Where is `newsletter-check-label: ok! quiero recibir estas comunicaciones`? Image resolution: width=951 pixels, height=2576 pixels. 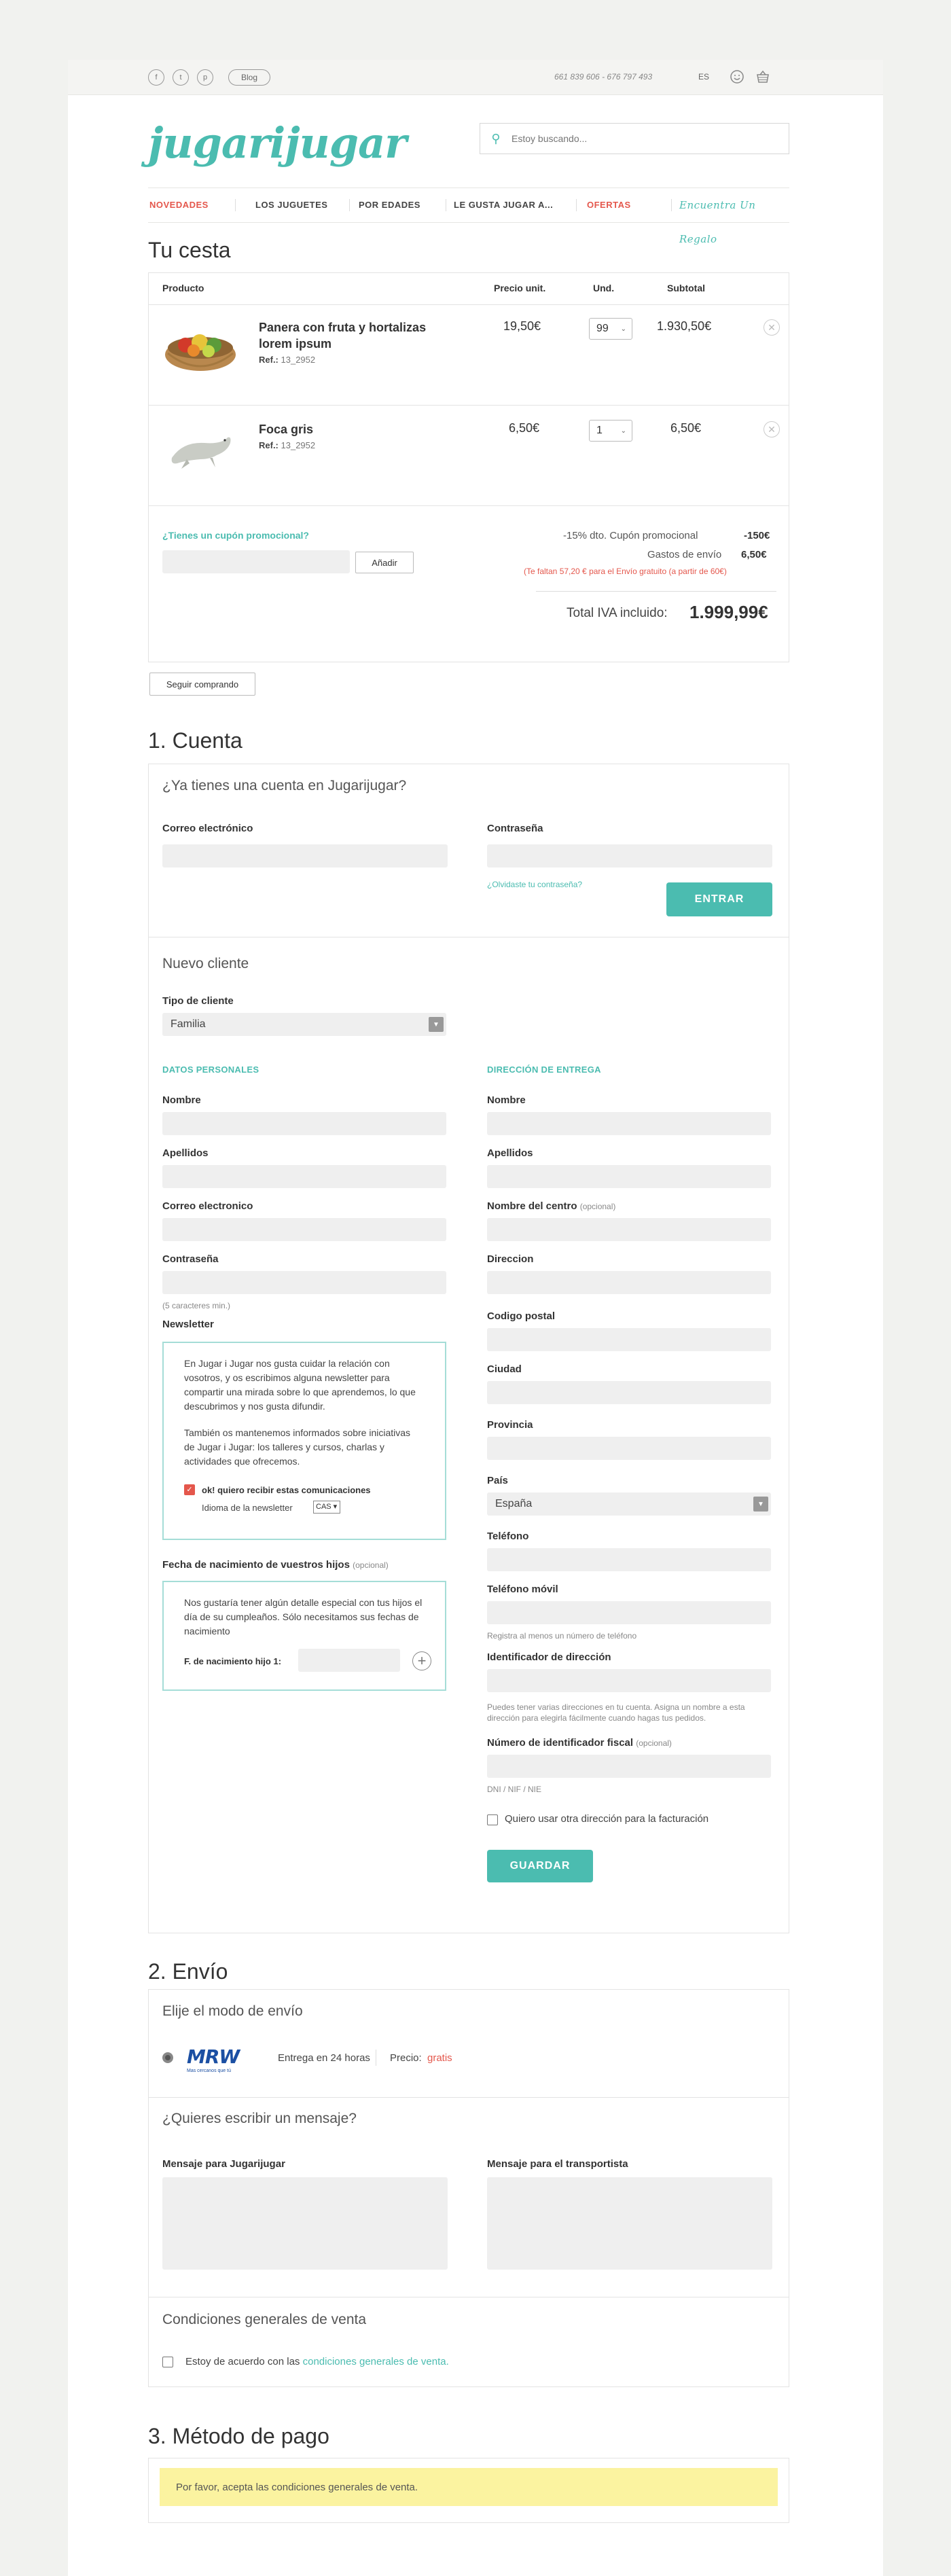
newsletter-check-label: ok! quiero recibir estas comunicaciones is located at coordinates (286, 1490).